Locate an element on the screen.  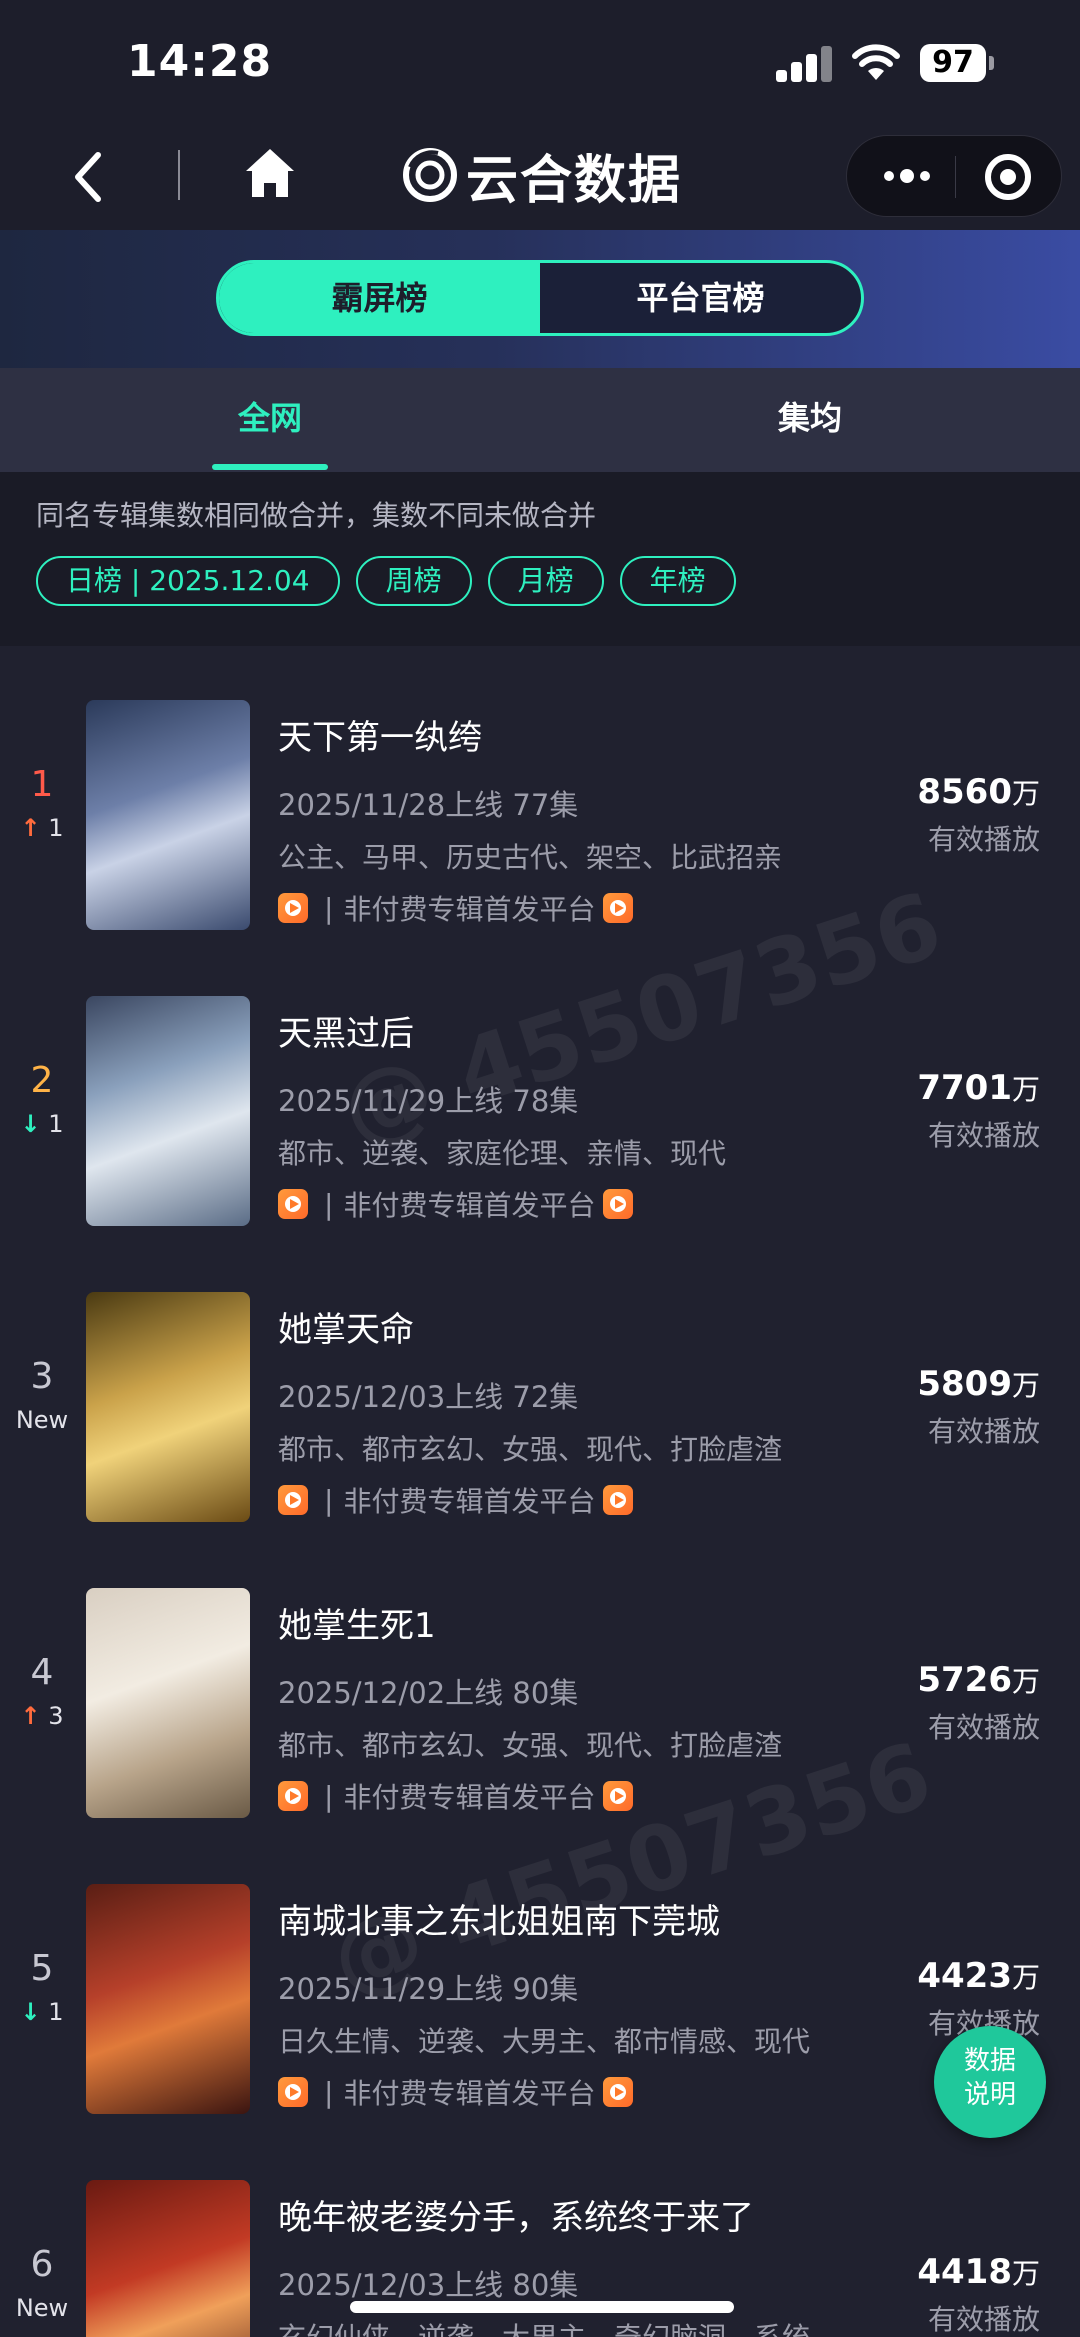
home-indicator is located at coordinates (542, 2307).